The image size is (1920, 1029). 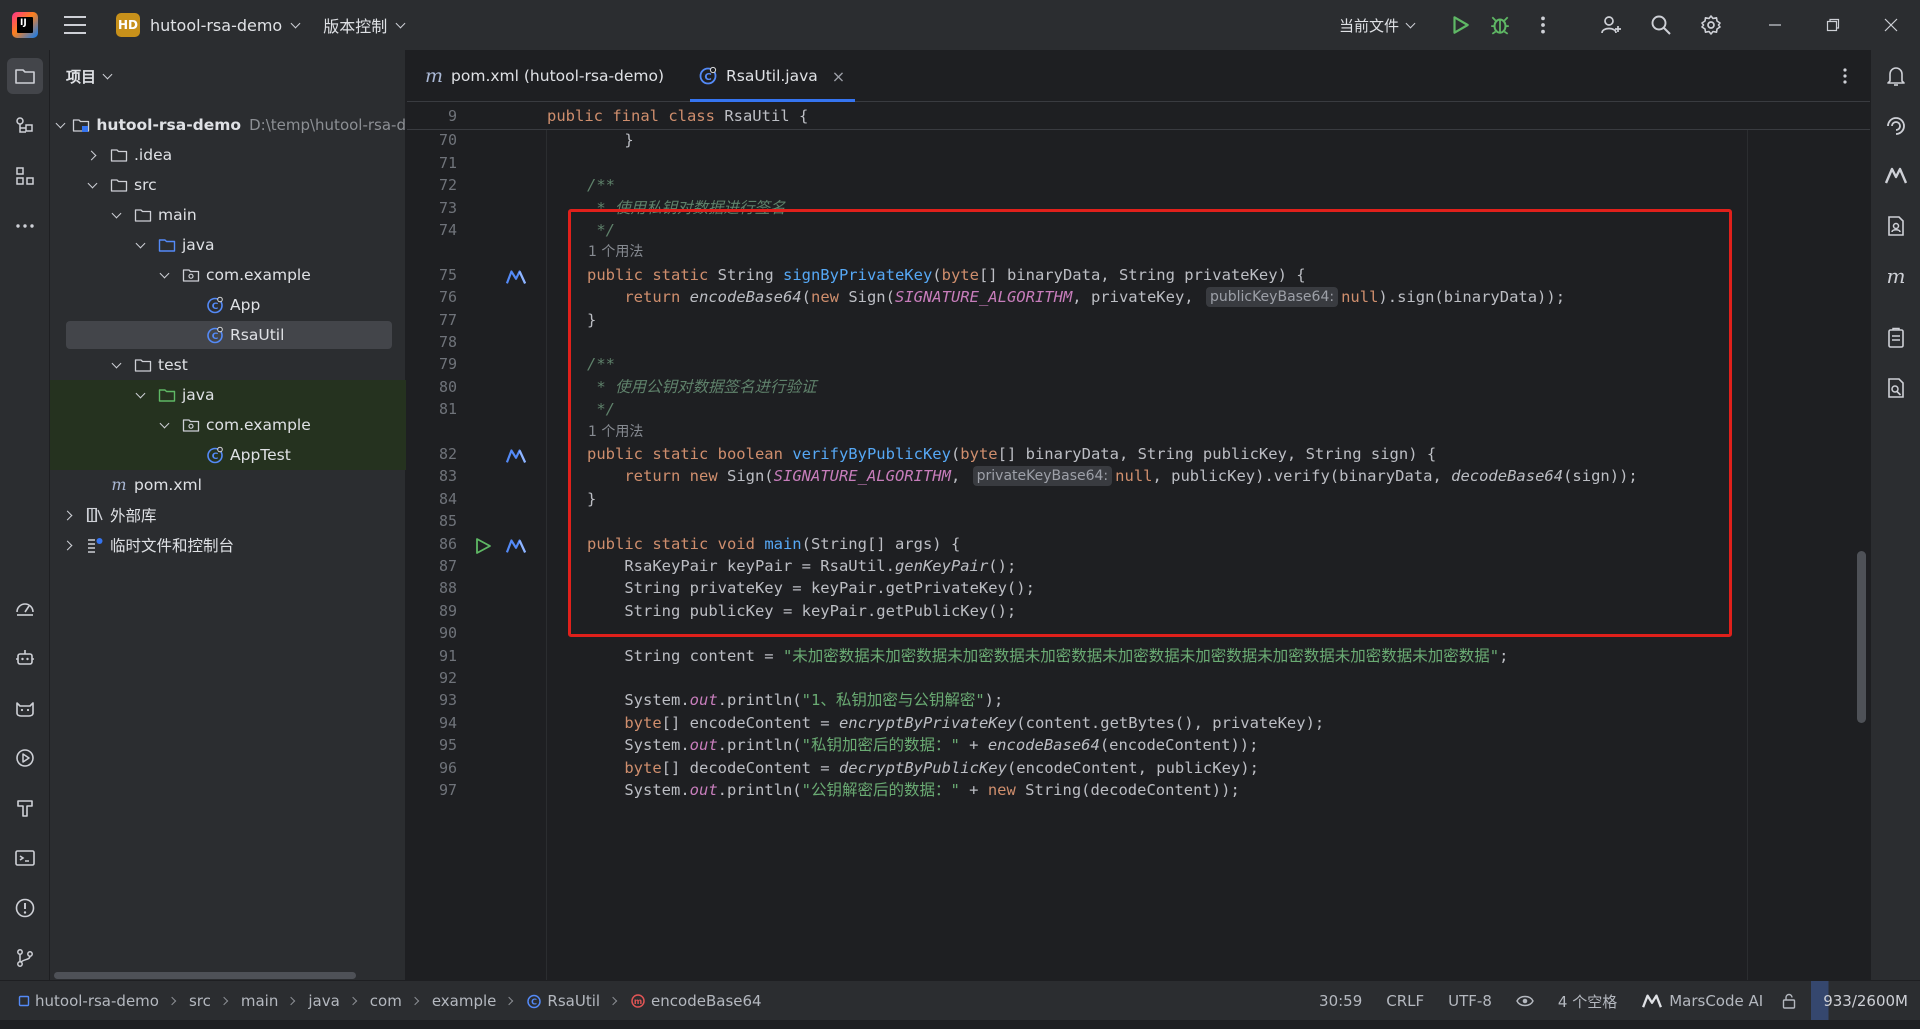 What do you see at coordinates (1861, 637) in the screenshot?
I see `vertical-scrollbar` at bounding box center [1861, 637].